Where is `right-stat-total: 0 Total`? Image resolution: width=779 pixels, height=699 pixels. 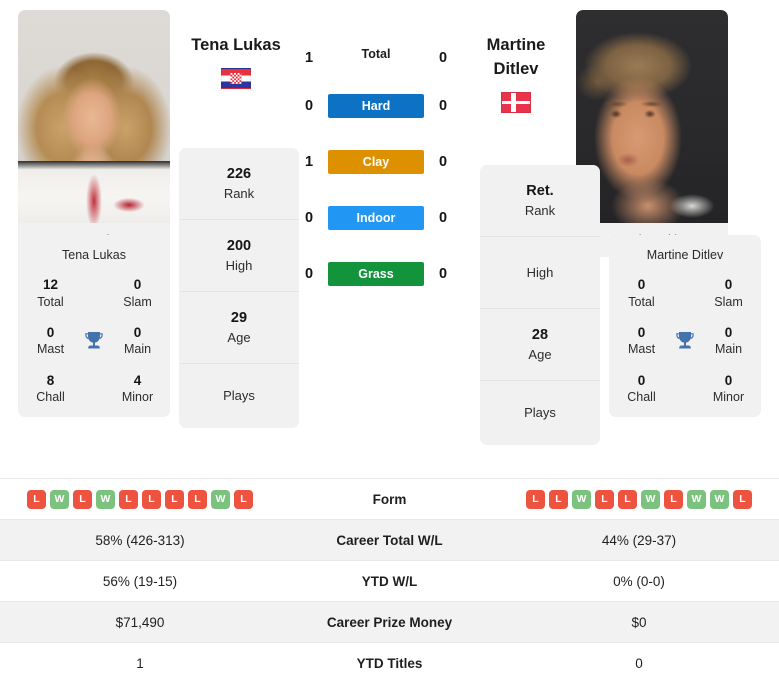
right-stat-total: 0 Total is located at coordinates (641, 293).